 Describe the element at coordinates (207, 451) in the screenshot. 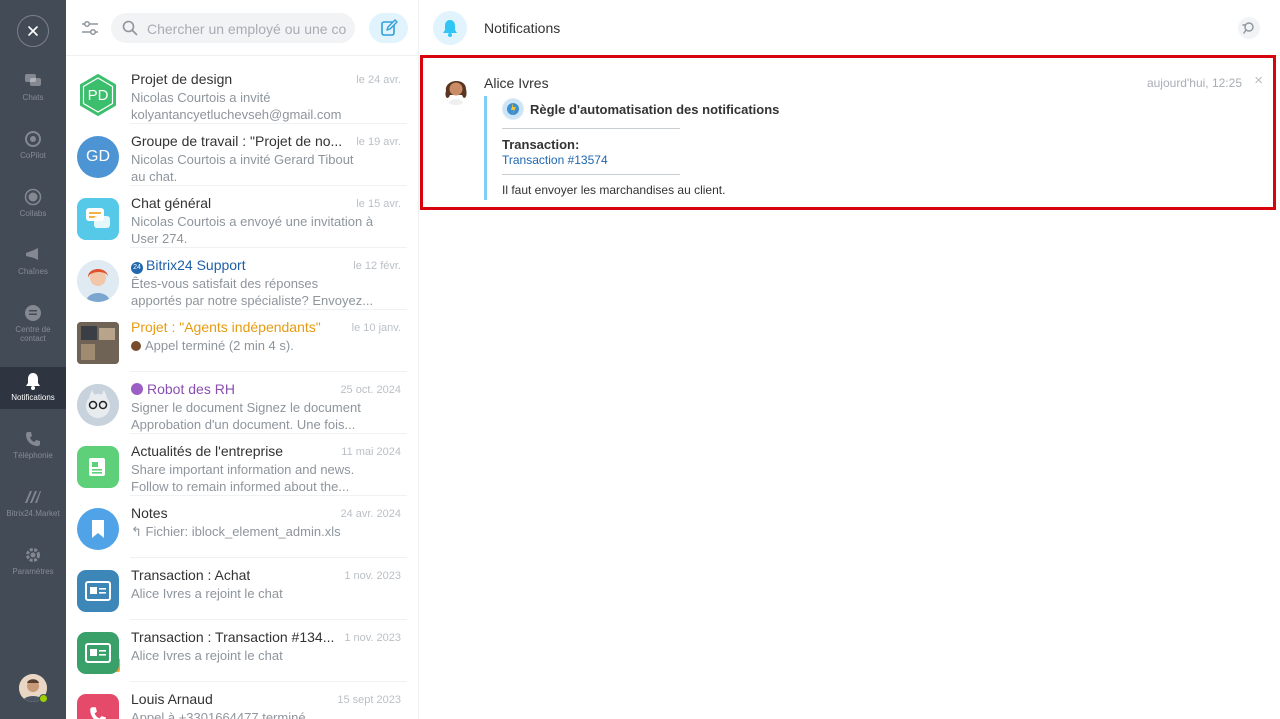

I see `chat-title: Actualités de l'entreprise` at that location.